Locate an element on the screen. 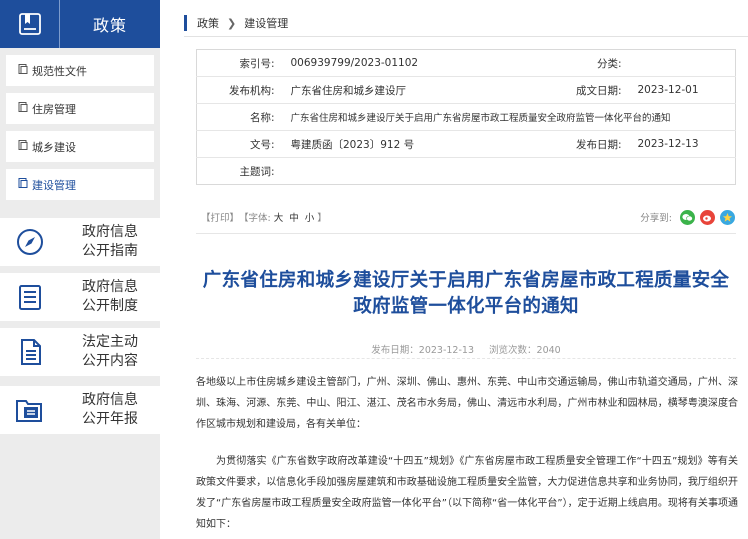 The width and height of the screenshot is (748, 539). breadcrumb-item-construction: 建设管理 is located at coordinates (266, 23).